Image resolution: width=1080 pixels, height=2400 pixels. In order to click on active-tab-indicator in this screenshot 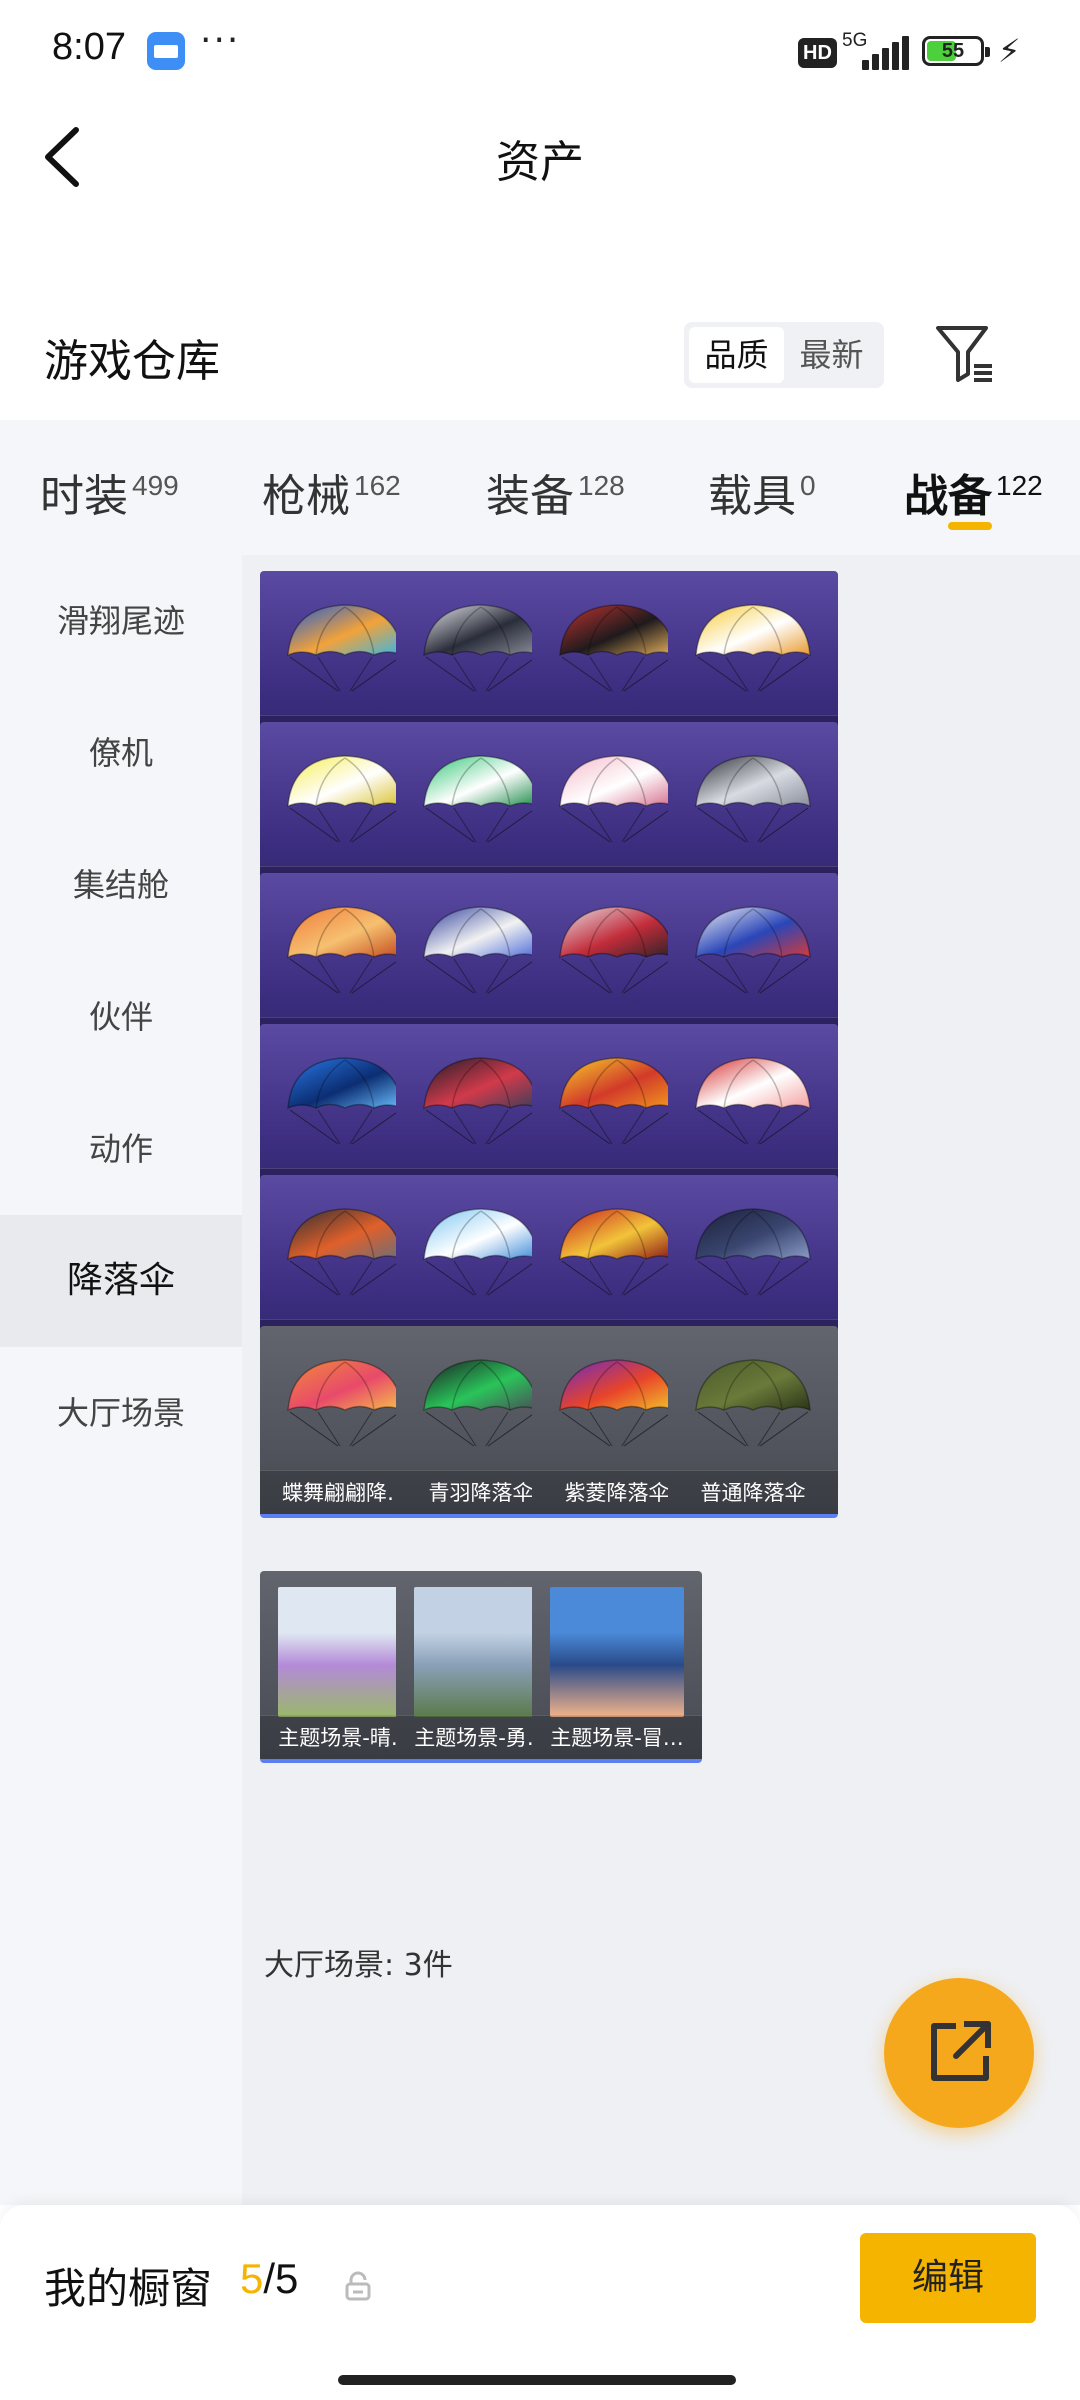, I will do `click(970, 526)`.